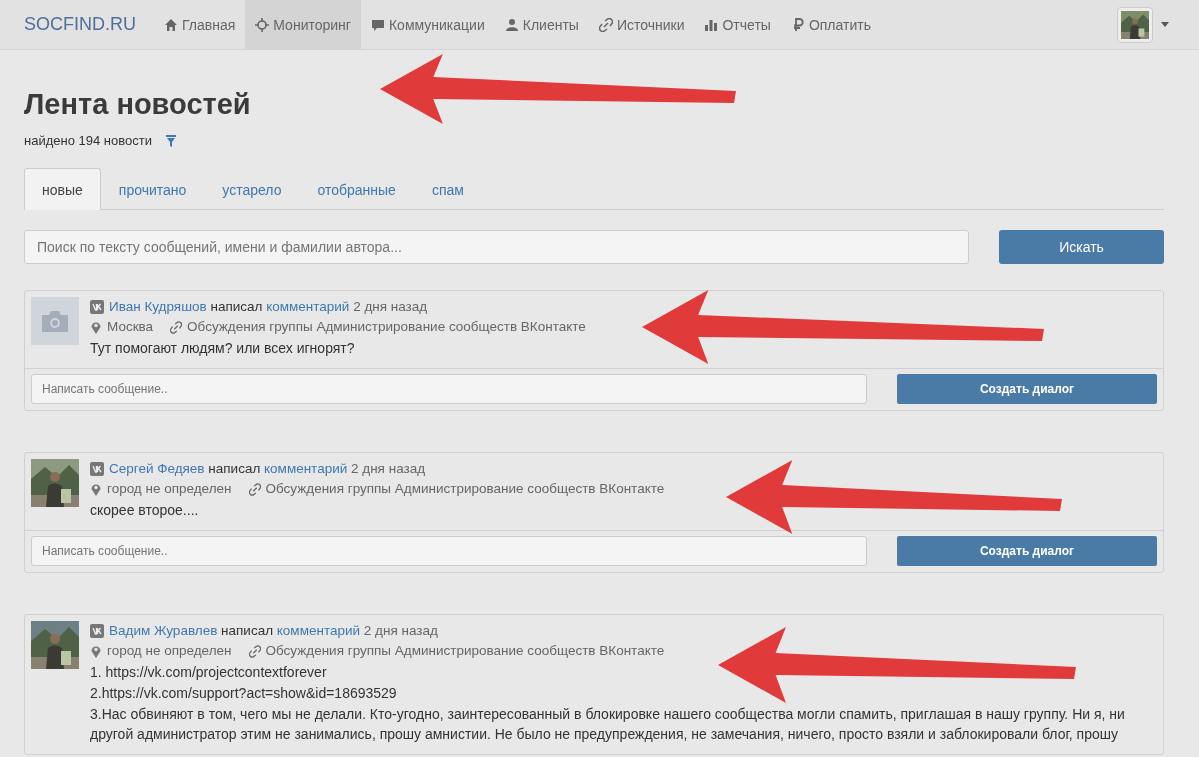  I want to click on post-text: 3.Нас обвиняют в том, чего мы не делали. Кто-угодно, заинтересованный в блокировке нашего сообщества могли спамить, приглашая в нашу группу. Ни я, ни другой администратор этим не занимались, прошу амнистии. Не было не предупреждения, не замечания, ничего, просто взяли и заблокировали блог, прошу, so click(608, 724).